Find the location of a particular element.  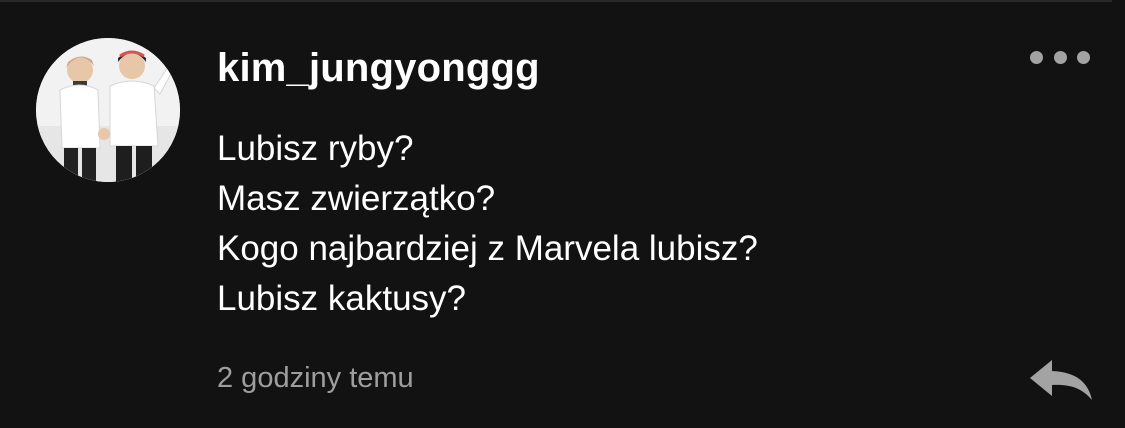

more-options-button is located at coordinates (1060, 57).